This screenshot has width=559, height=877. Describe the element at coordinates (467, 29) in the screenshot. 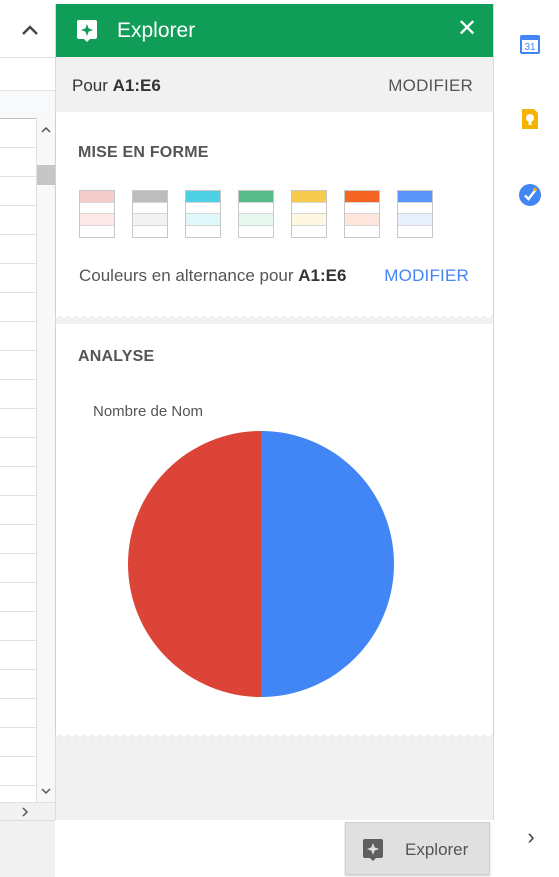

I see `close-icon: ✕` at that location.